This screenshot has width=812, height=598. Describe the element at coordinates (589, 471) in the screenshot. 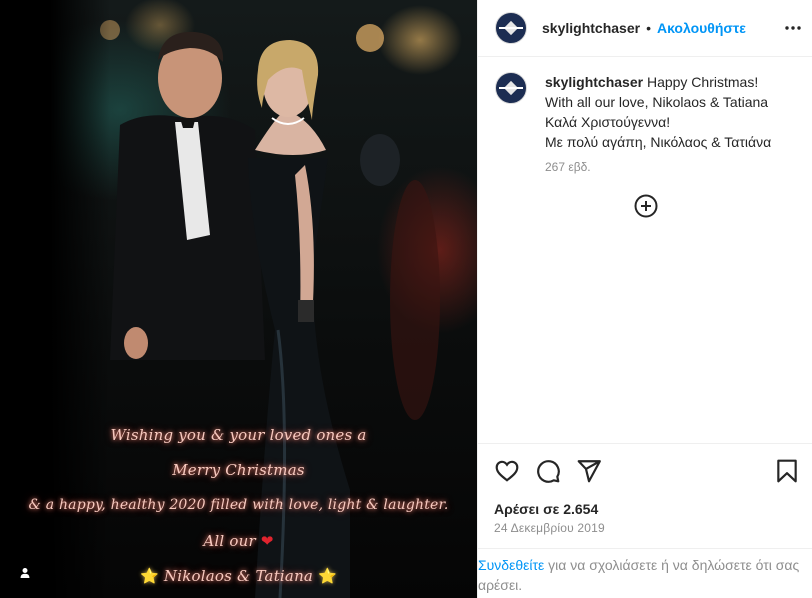

I see `share-icon` at that location.